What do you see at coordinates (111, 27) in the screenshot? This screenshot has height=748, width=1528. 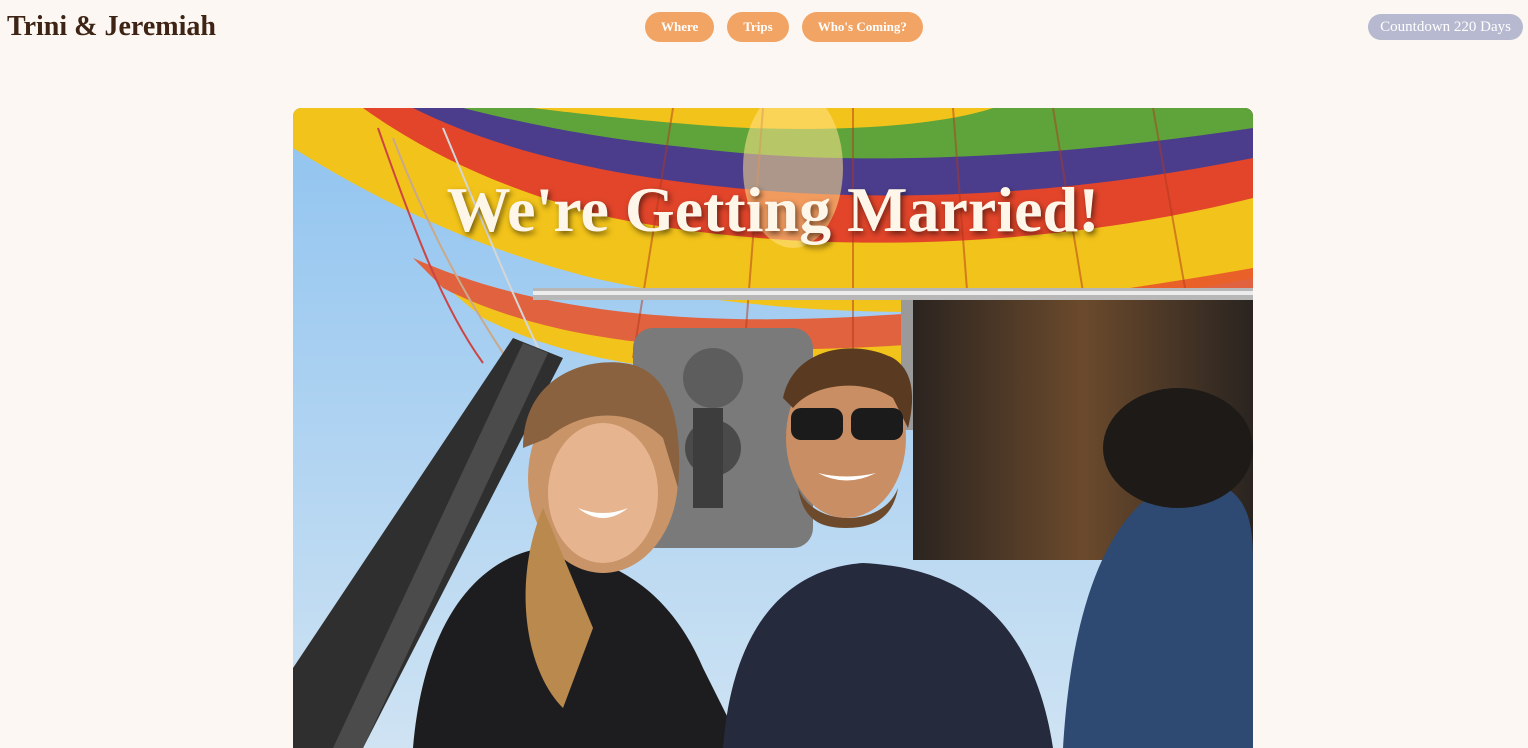 I see `site-title: Trini & Jeremiah` at bounding box center [111, 27].